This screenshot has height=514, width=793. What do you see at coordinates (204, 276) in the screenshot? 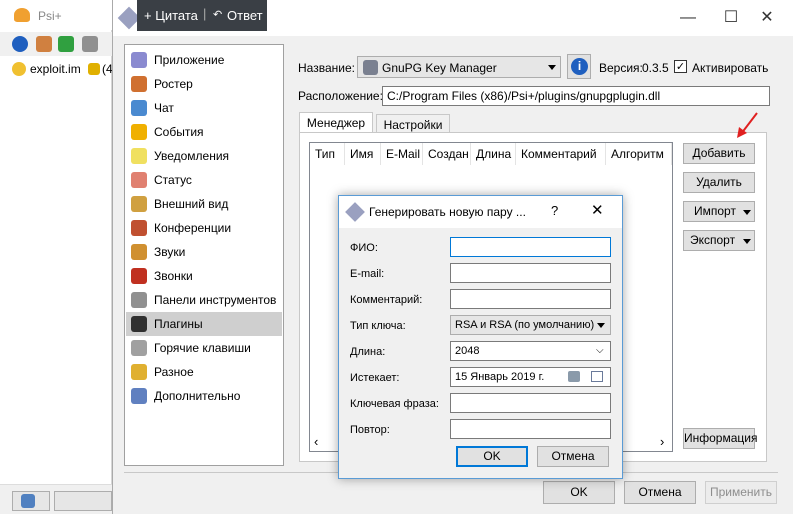
I see `nav-item: Звонки` at bounding box center [204, 276].